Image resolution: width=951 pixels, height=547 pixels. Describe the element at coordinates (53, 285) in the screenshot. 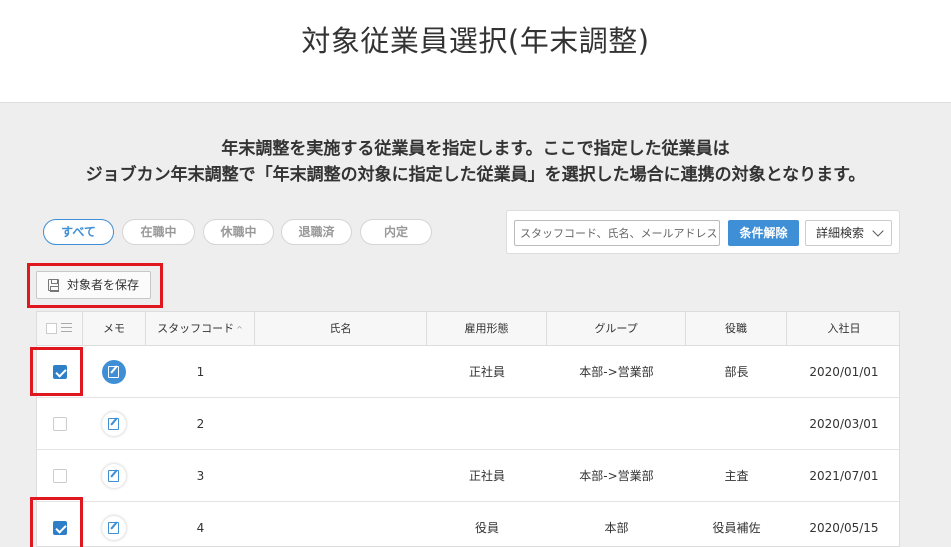

I see `floppy-disk-icon` at that location.